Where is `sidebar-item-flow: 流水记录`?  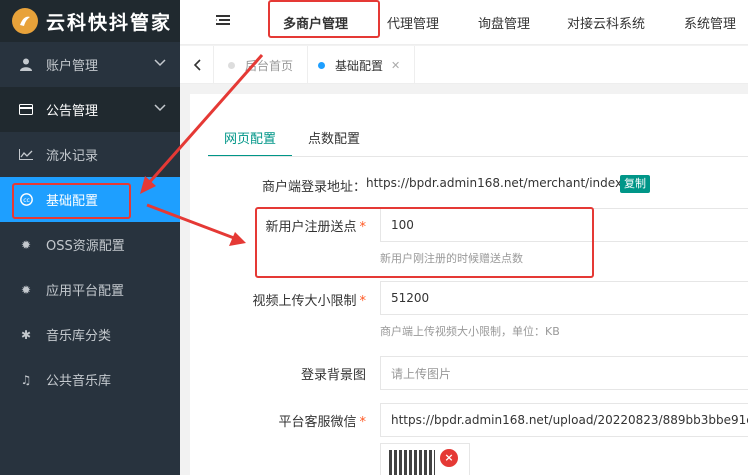 sidebar-item-flow: 流水记录 is located at coordinates (90, 154).